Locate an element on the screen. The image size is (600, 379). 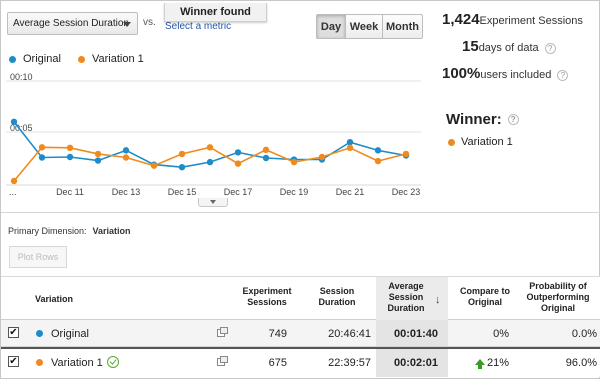
row-avg-duration: 00:02:01 is located at coordinates (415, 363).